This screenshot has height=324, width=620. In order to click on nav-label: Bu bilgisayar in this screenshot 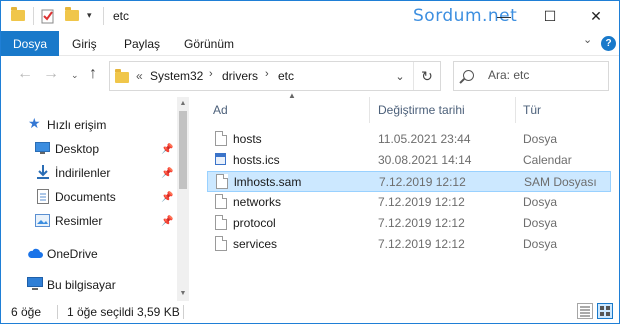, I will do `click(81, 285)`.